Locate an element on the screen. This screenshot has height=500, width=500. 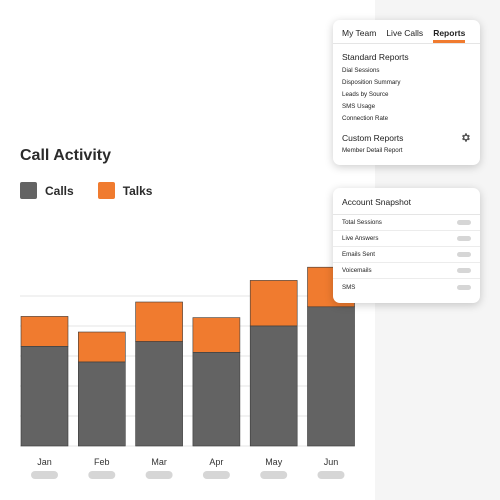
x-tick-label: Feb is located at coordinates (102, 462).